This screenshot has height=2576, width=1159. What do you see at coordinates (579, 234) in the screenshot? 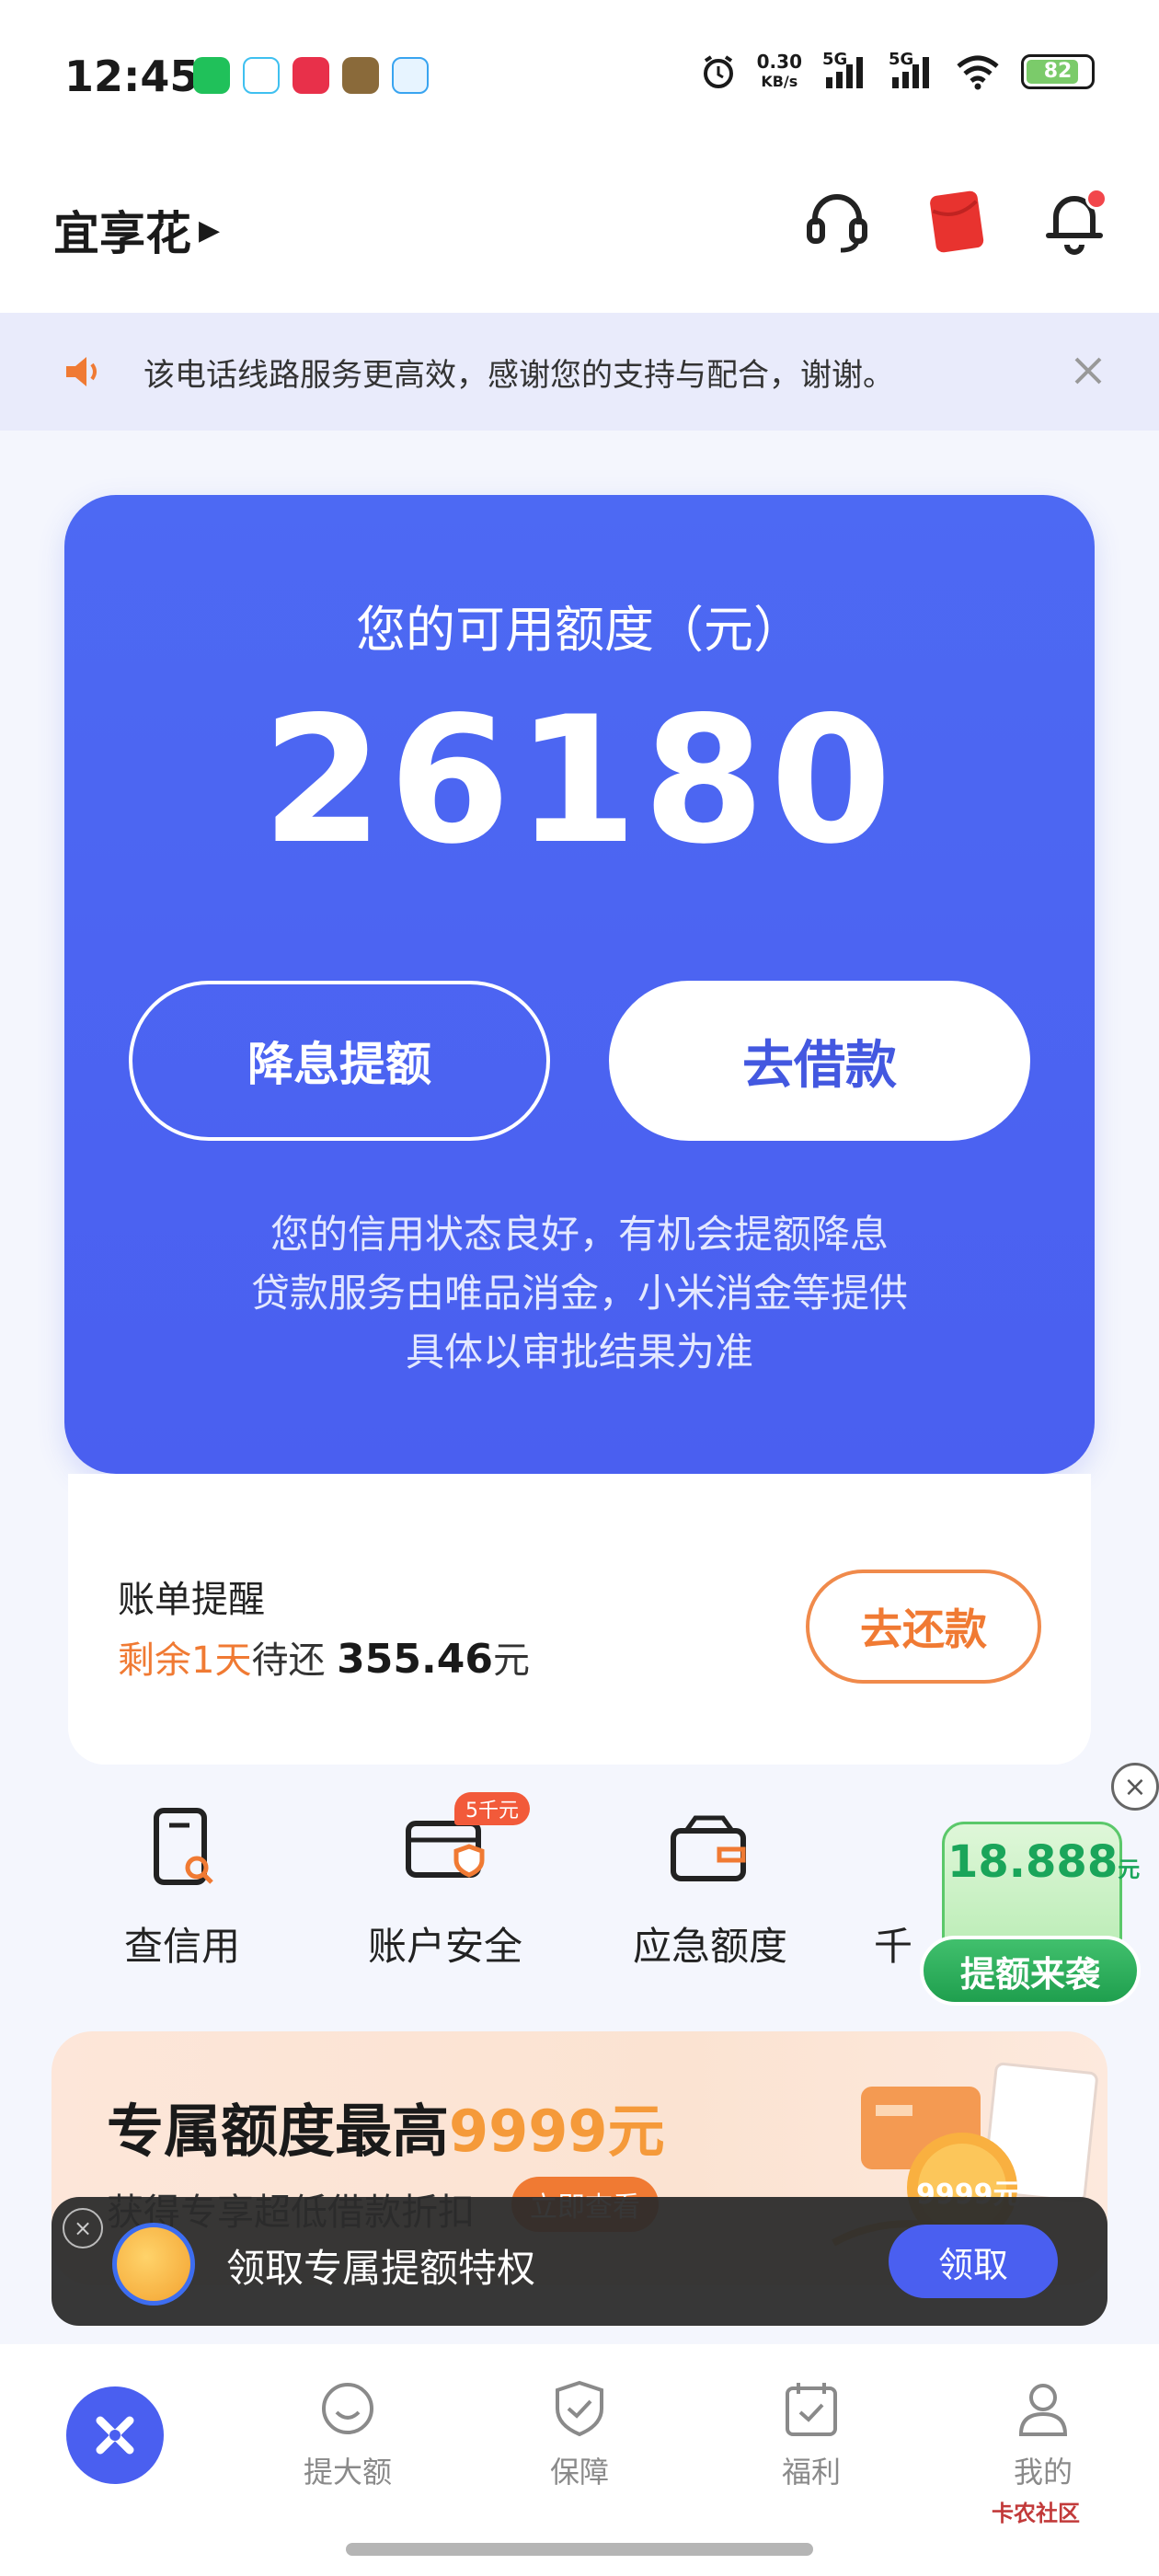
I see `app-header: 宜享花 ▶` at bounding box center [579, 234].